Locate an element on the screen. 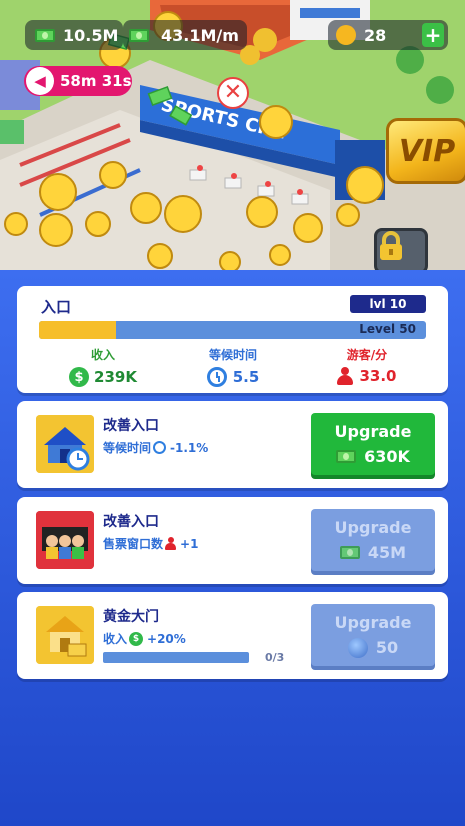 This screenshot has width=465, height=826. locked-area-button is located at coordinates (401, 249).